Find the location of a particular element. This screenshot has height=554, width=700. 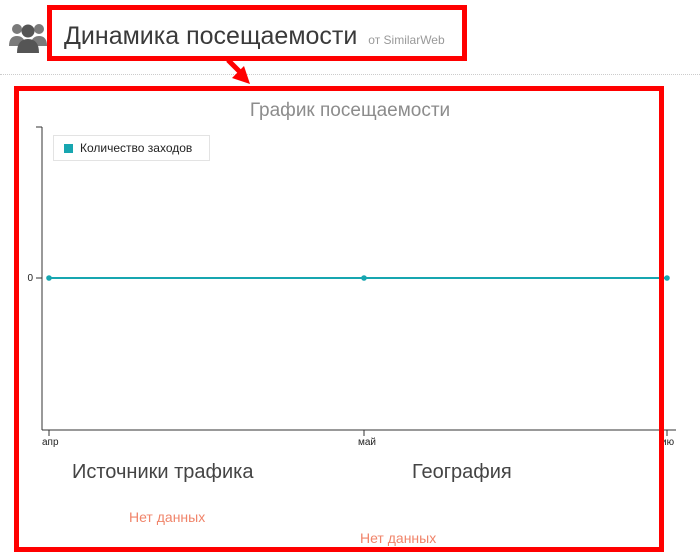

data-point is located at coordinates (667, 278).